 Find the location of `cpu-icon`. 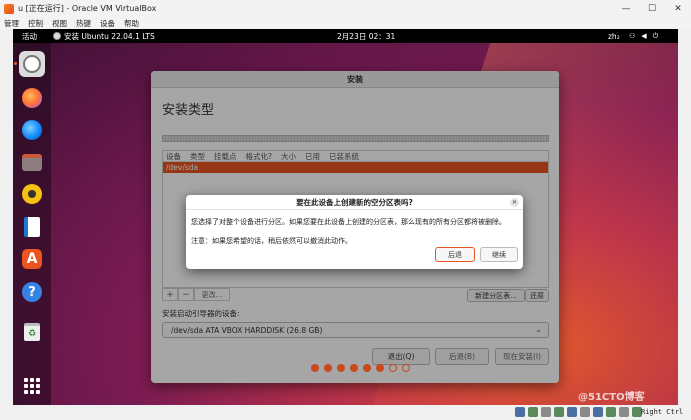

cpu-icon is located at coordinates (624, 412).